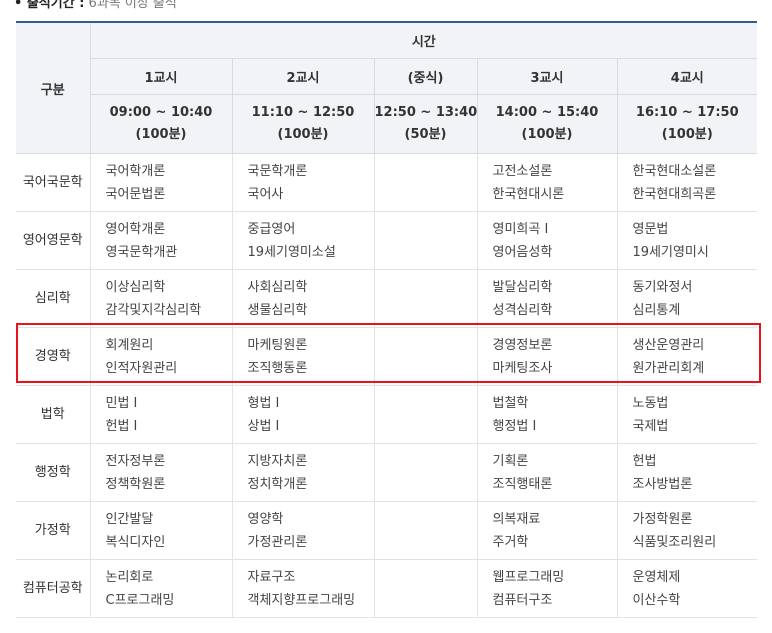 This screenshot has width=772, height=633. What do you see at coordinates (510, 403) in the screenshot?
I see `course-name: 법철학` at bounding box center [510, 403].